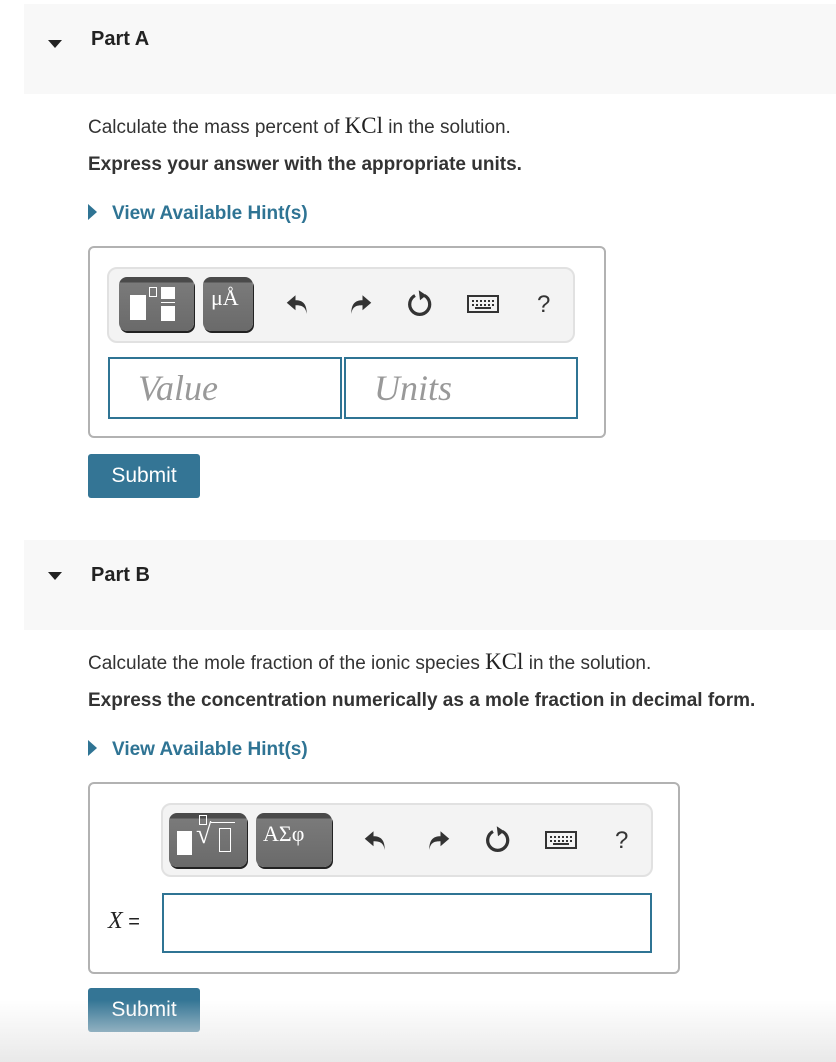  What do you see at coordinates (153, 292) in the screenshot?
I see `superscript-box-icon` at bounding box center [153, 292].